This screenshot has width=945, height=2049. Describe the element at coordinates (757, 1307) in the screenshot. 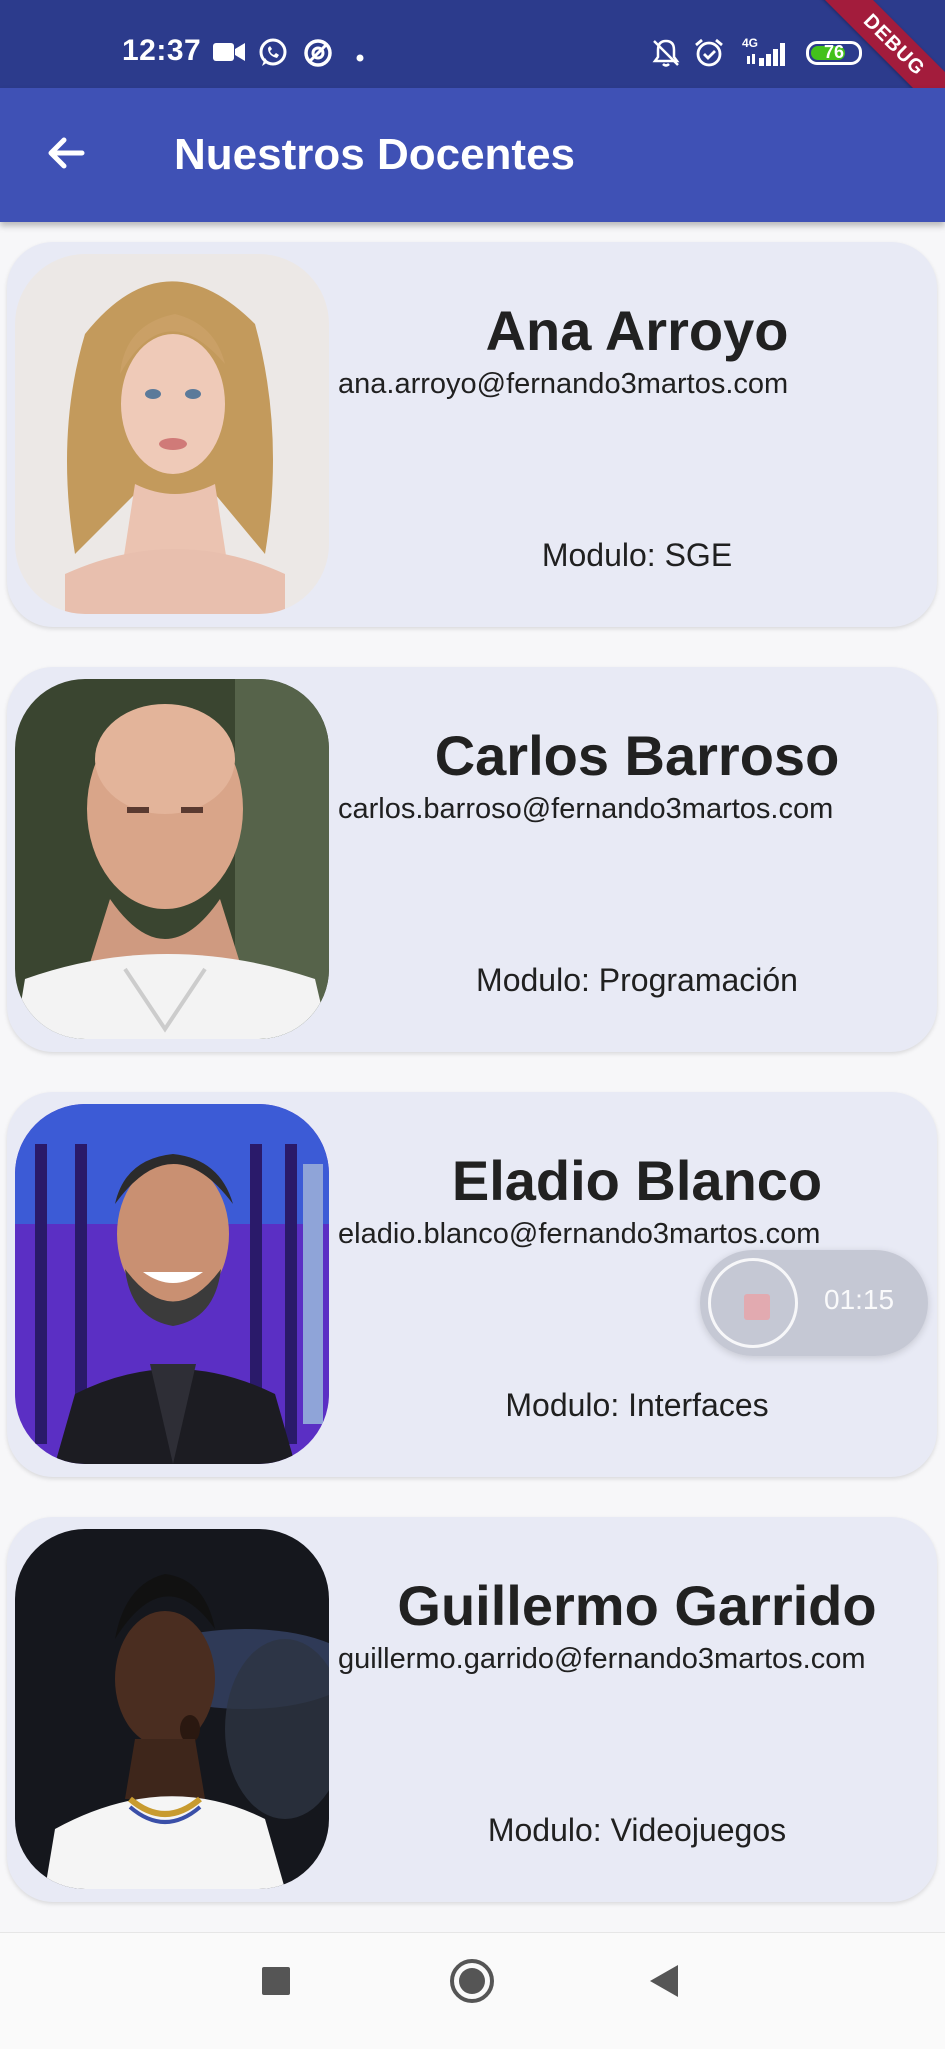

I see `stop-icon` at that location.